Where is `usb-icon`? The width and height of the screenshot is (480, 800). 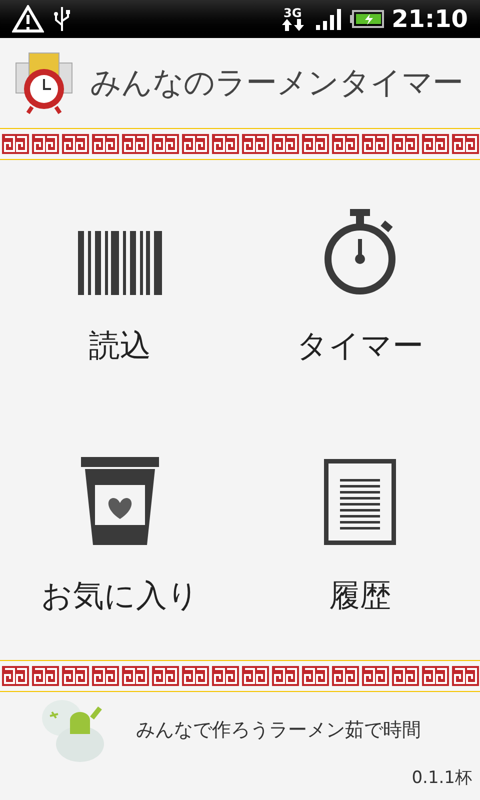 usb-icon is located at coordinates (62, 19).